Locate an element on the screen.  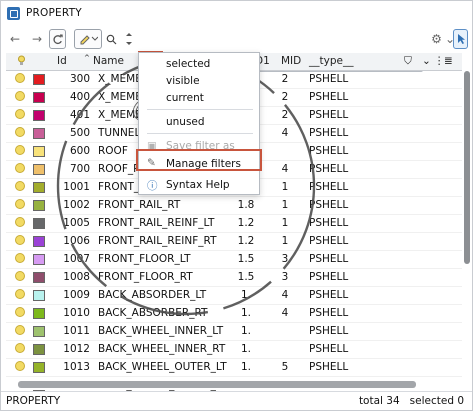
chevron-down-icon: ⌄ is located at coordinates (426, 61).